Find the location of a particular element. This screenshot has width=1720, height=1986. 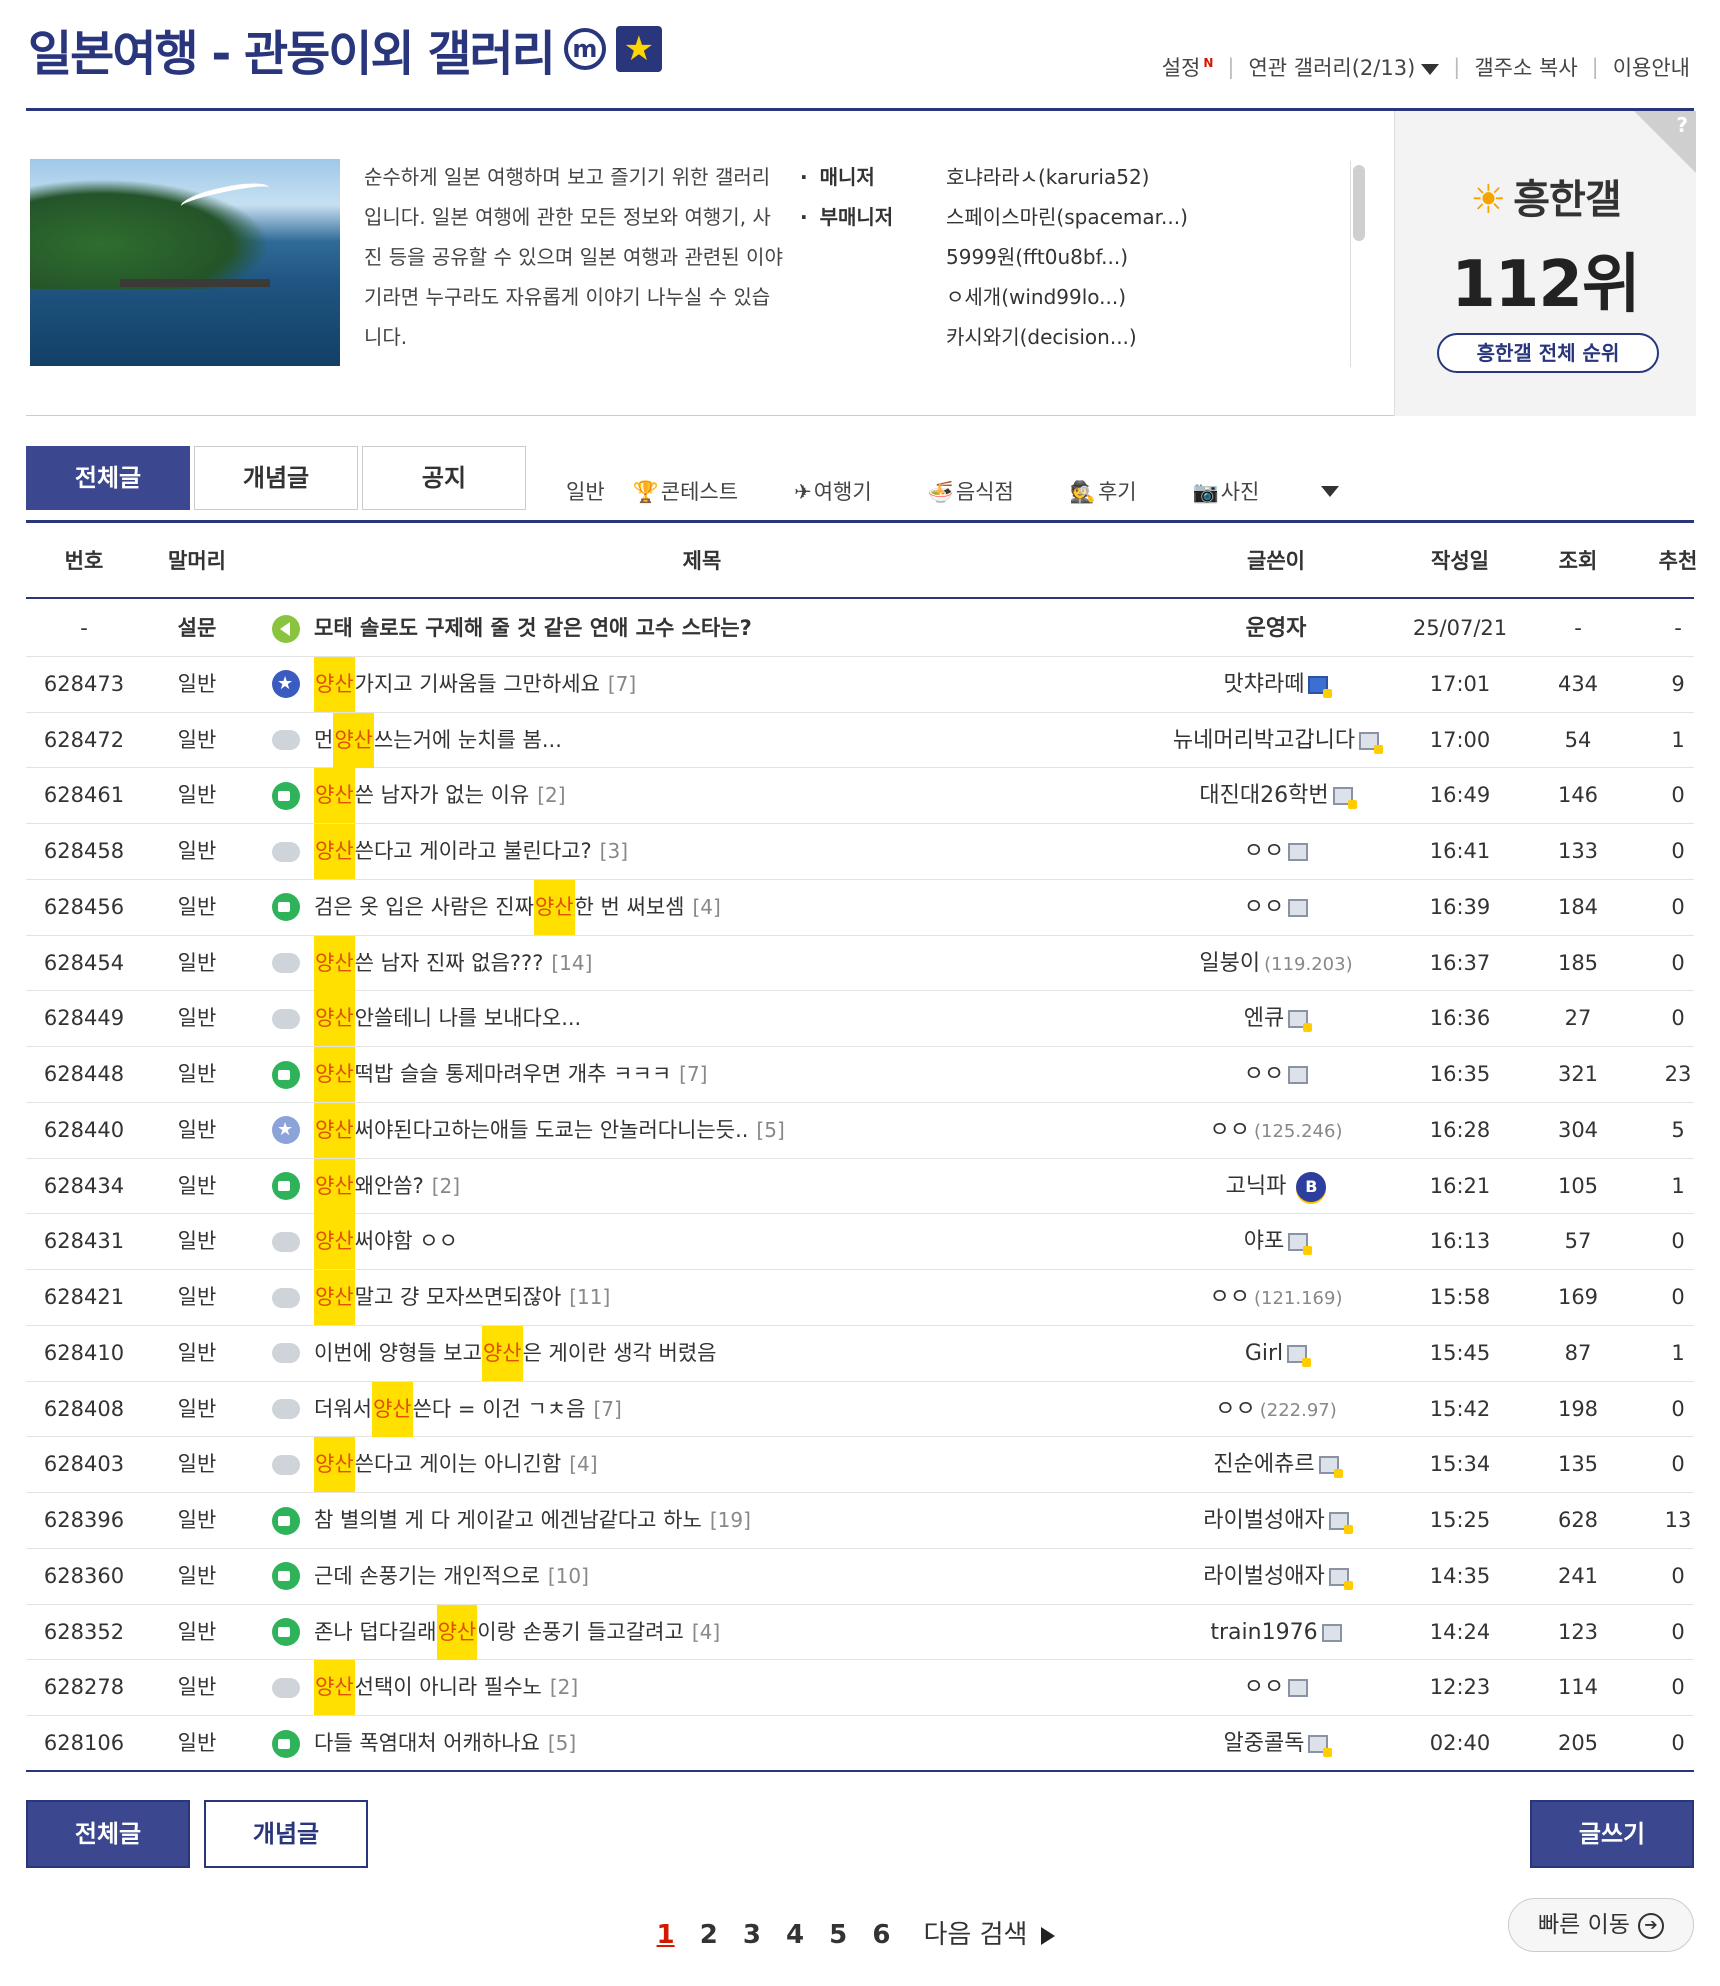

table-row: 628458 일반 양산 쓴다고 게이라고 불린다고? [3] ㅇㅇ 16:41 133 0 is located at coordinates (860, 852).